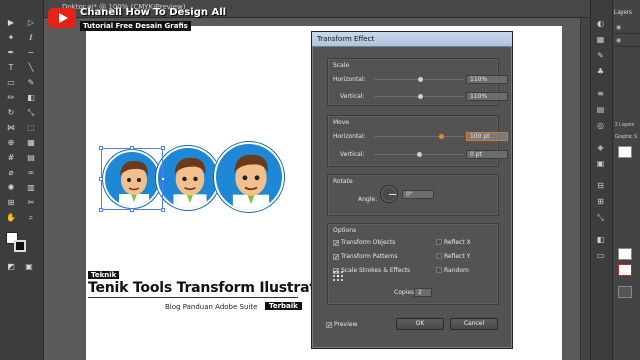 The height and width of the screenshot is (360, 640). What do you see at coordinates (453, 242) in the screenshot?
I see `reflect-x-checkbox: Reflect X` at bounding box center [453, 242].